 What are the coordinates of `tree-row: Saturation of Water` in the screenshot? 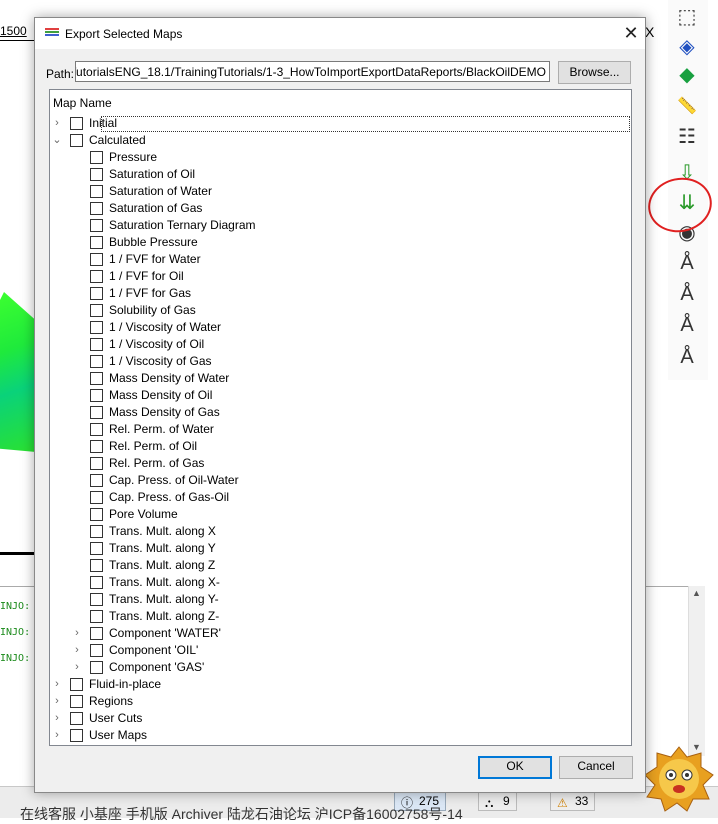 It's located at (339, 191).